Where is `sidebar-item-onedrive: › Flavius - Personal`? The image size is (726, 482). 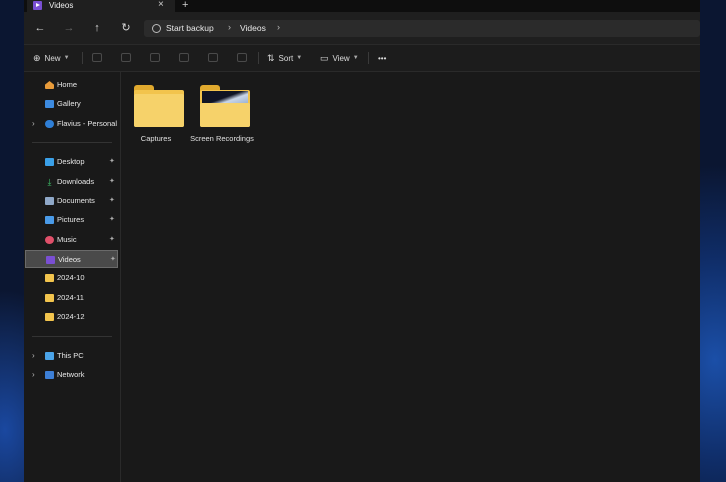 sidebar-item-onedrive: › Flavius - Personal is located at coordinates (71, 124).